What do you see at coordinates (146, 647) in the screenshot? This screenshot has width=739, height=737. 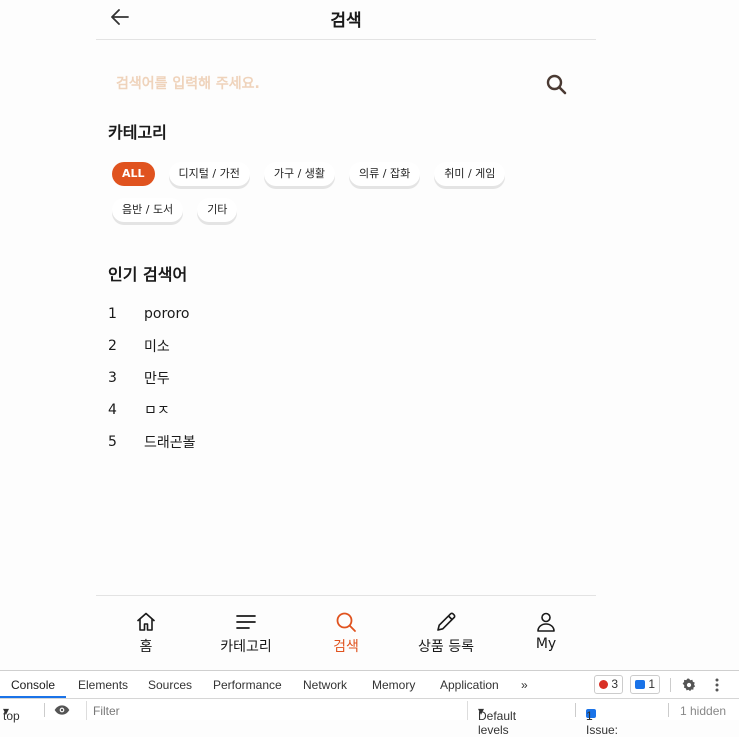 I see `nav-label: 홈` at bounding box center [146, 647].